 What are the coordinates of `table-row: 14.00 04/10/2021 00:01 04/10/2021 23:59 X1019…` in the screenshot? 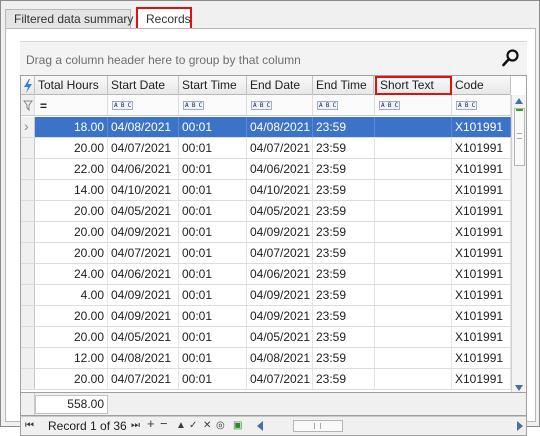 It's located at (266, 190).